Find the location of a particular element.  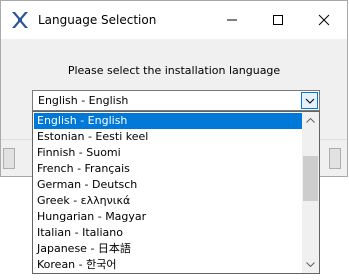

window-title: Language Selection is located at coordinates (97, 20).